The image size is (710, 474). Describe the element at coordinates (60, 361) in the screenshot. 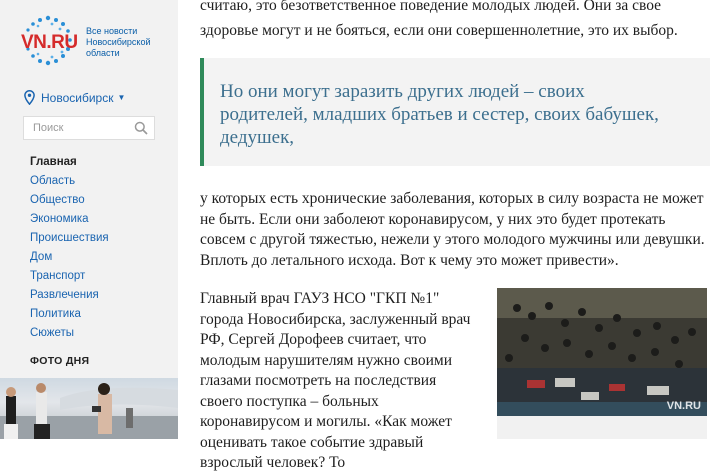

I see `photo-of-day-heading: ФОТО ДНЯ` at that location.